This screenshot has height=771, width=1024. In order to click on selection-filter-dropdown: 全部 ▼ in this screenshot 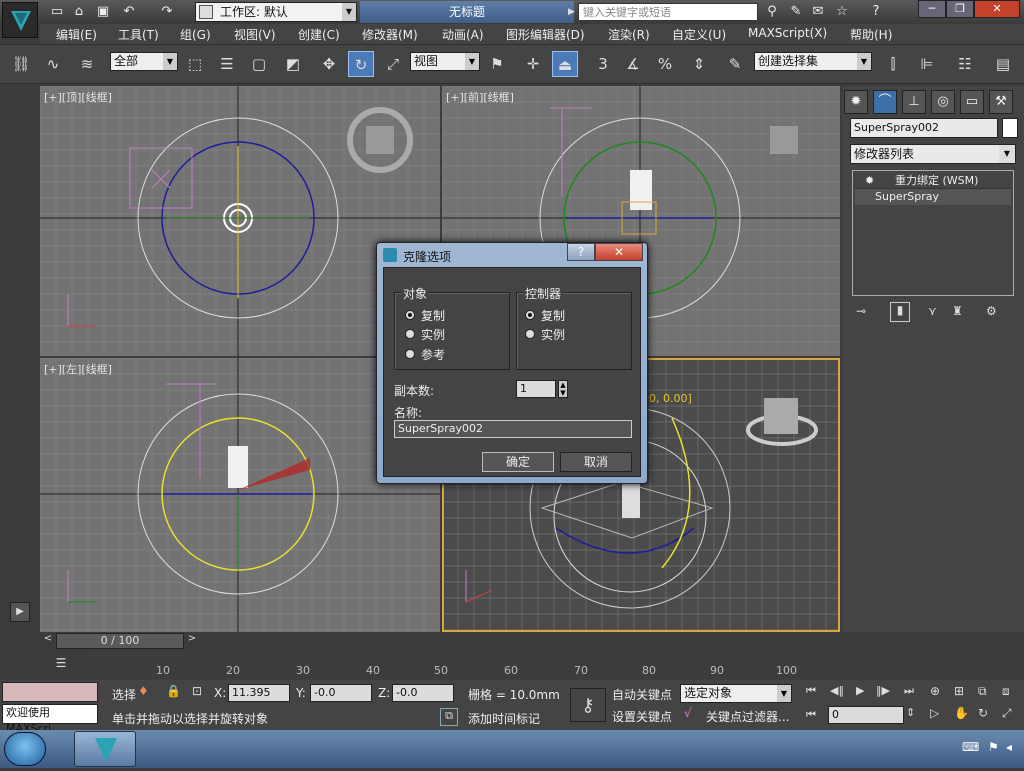, I will do `click(144, 61)`.